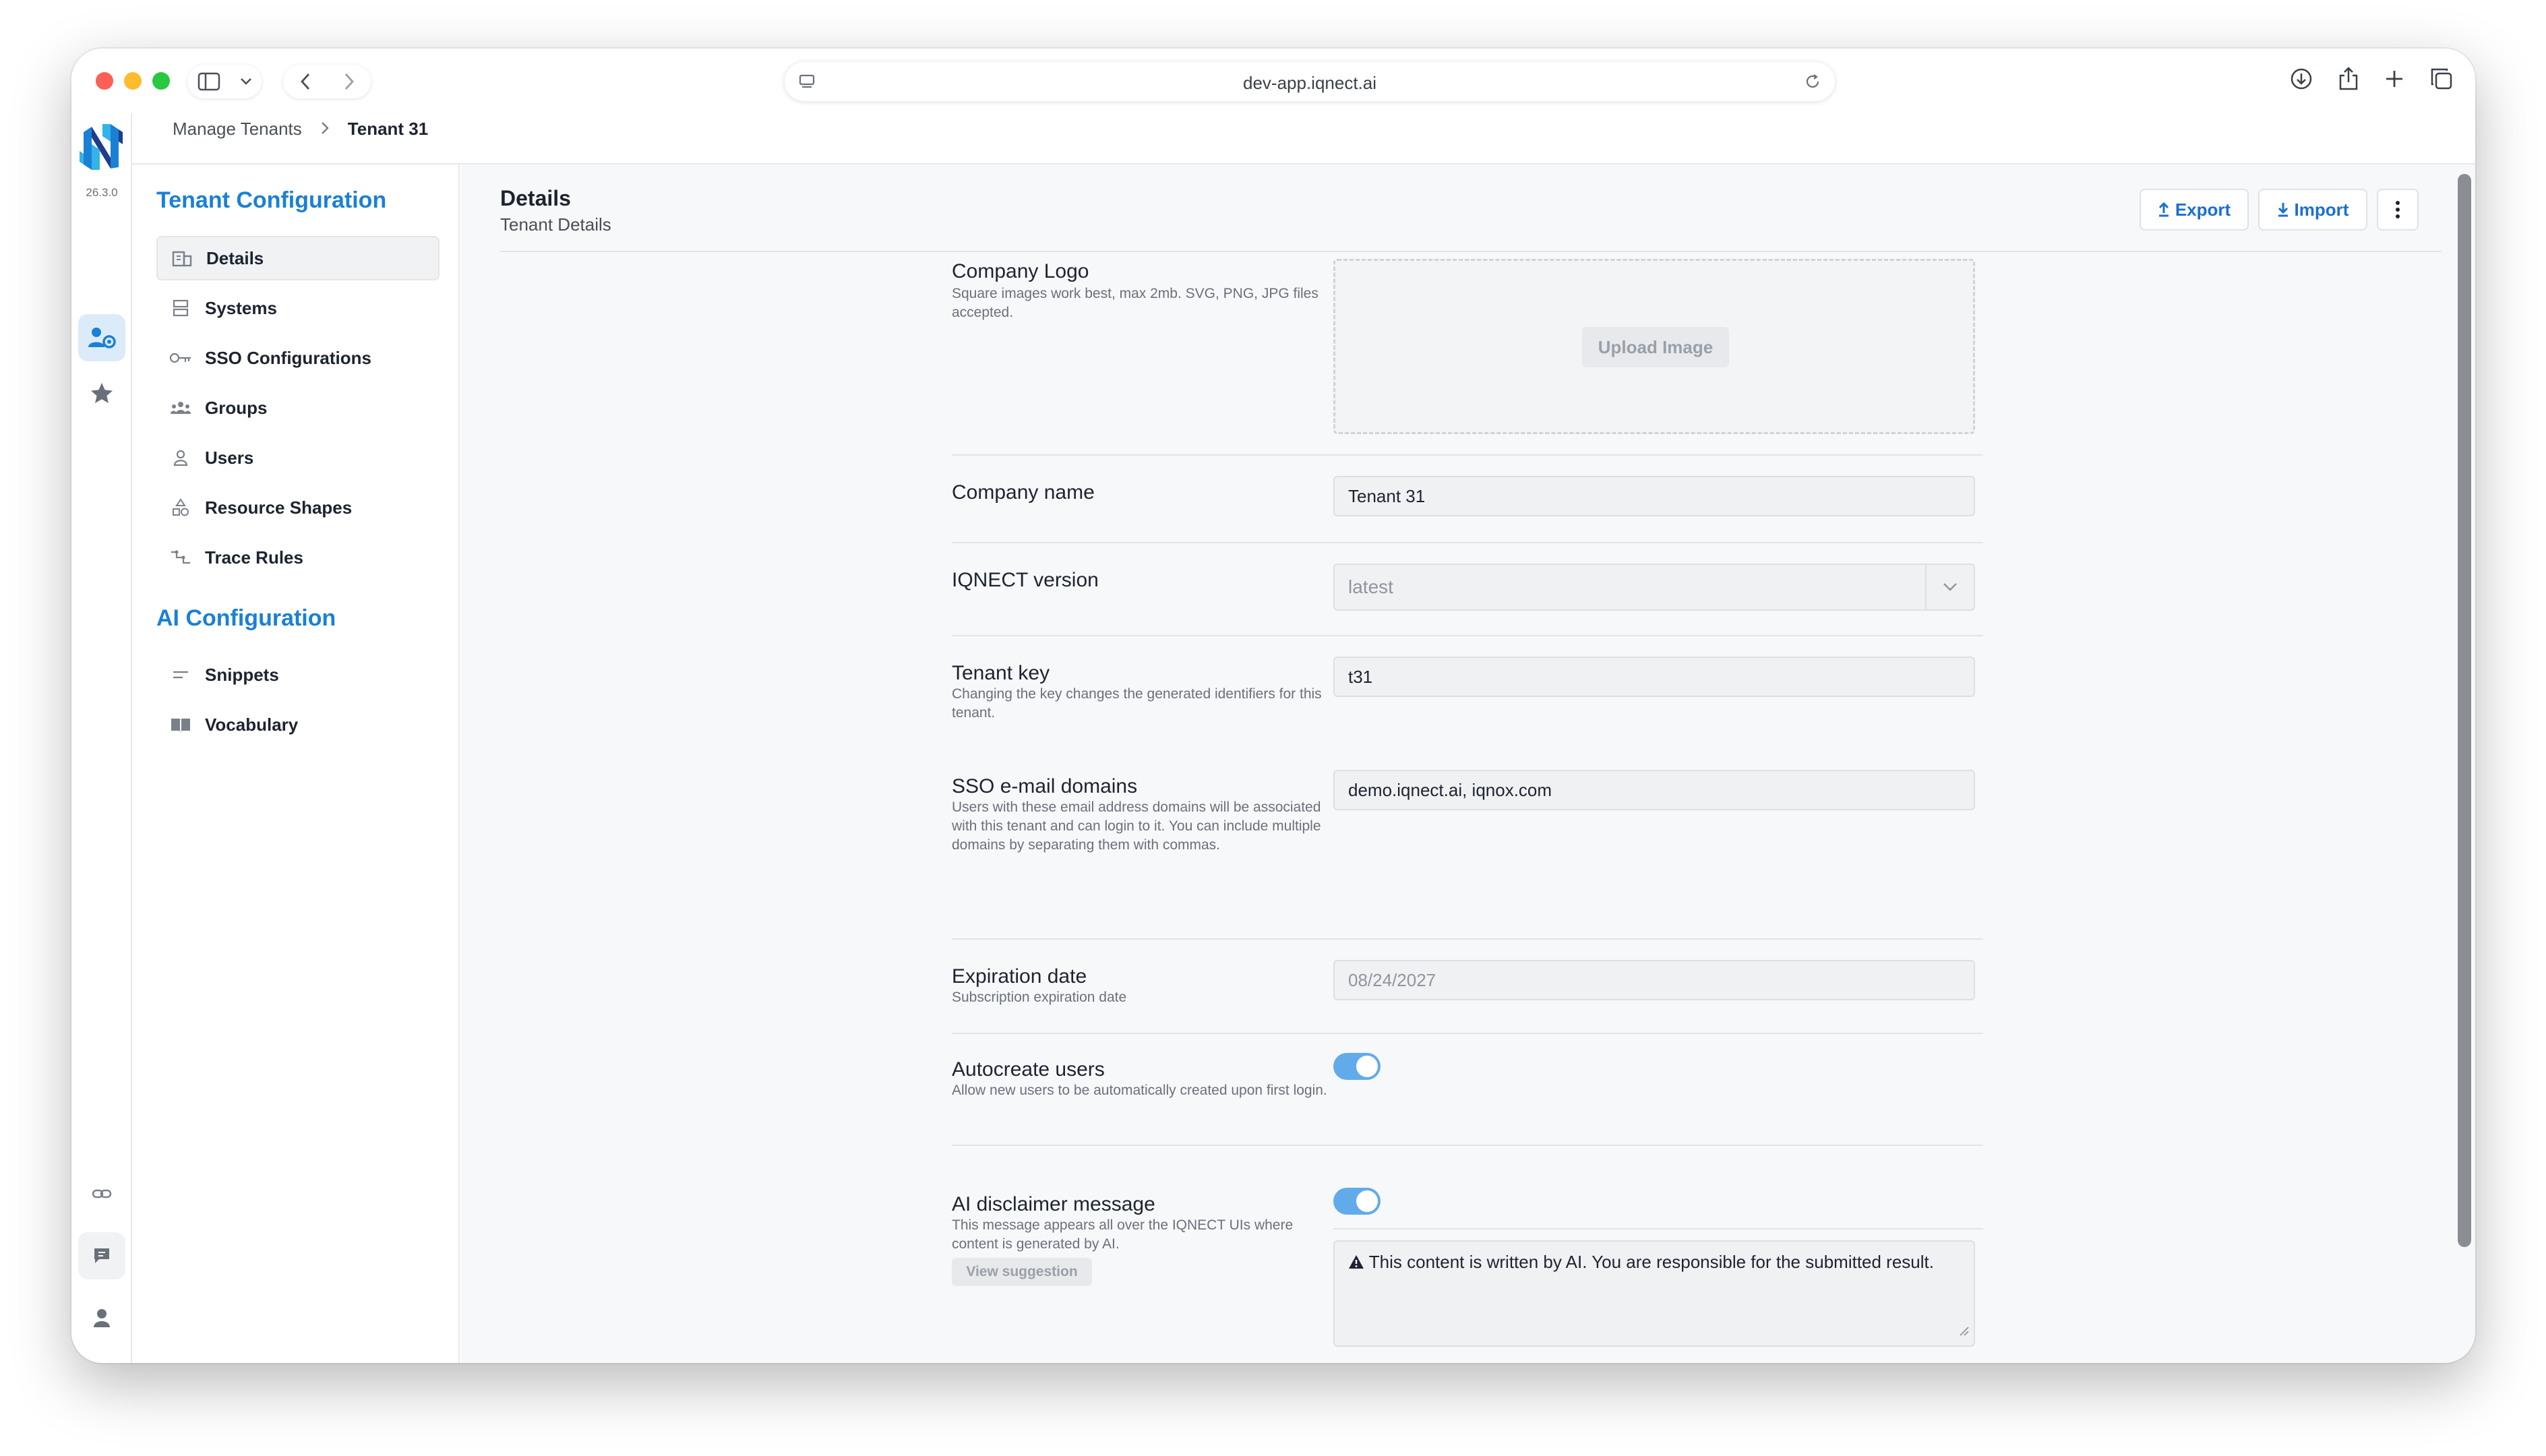 Image resolution: width=2546 pixels, height=1456 pixels. Describe the element at coordinates (1039, 997) in the screenshot. I see `expiration-help: Subscription expiration date` at that location.